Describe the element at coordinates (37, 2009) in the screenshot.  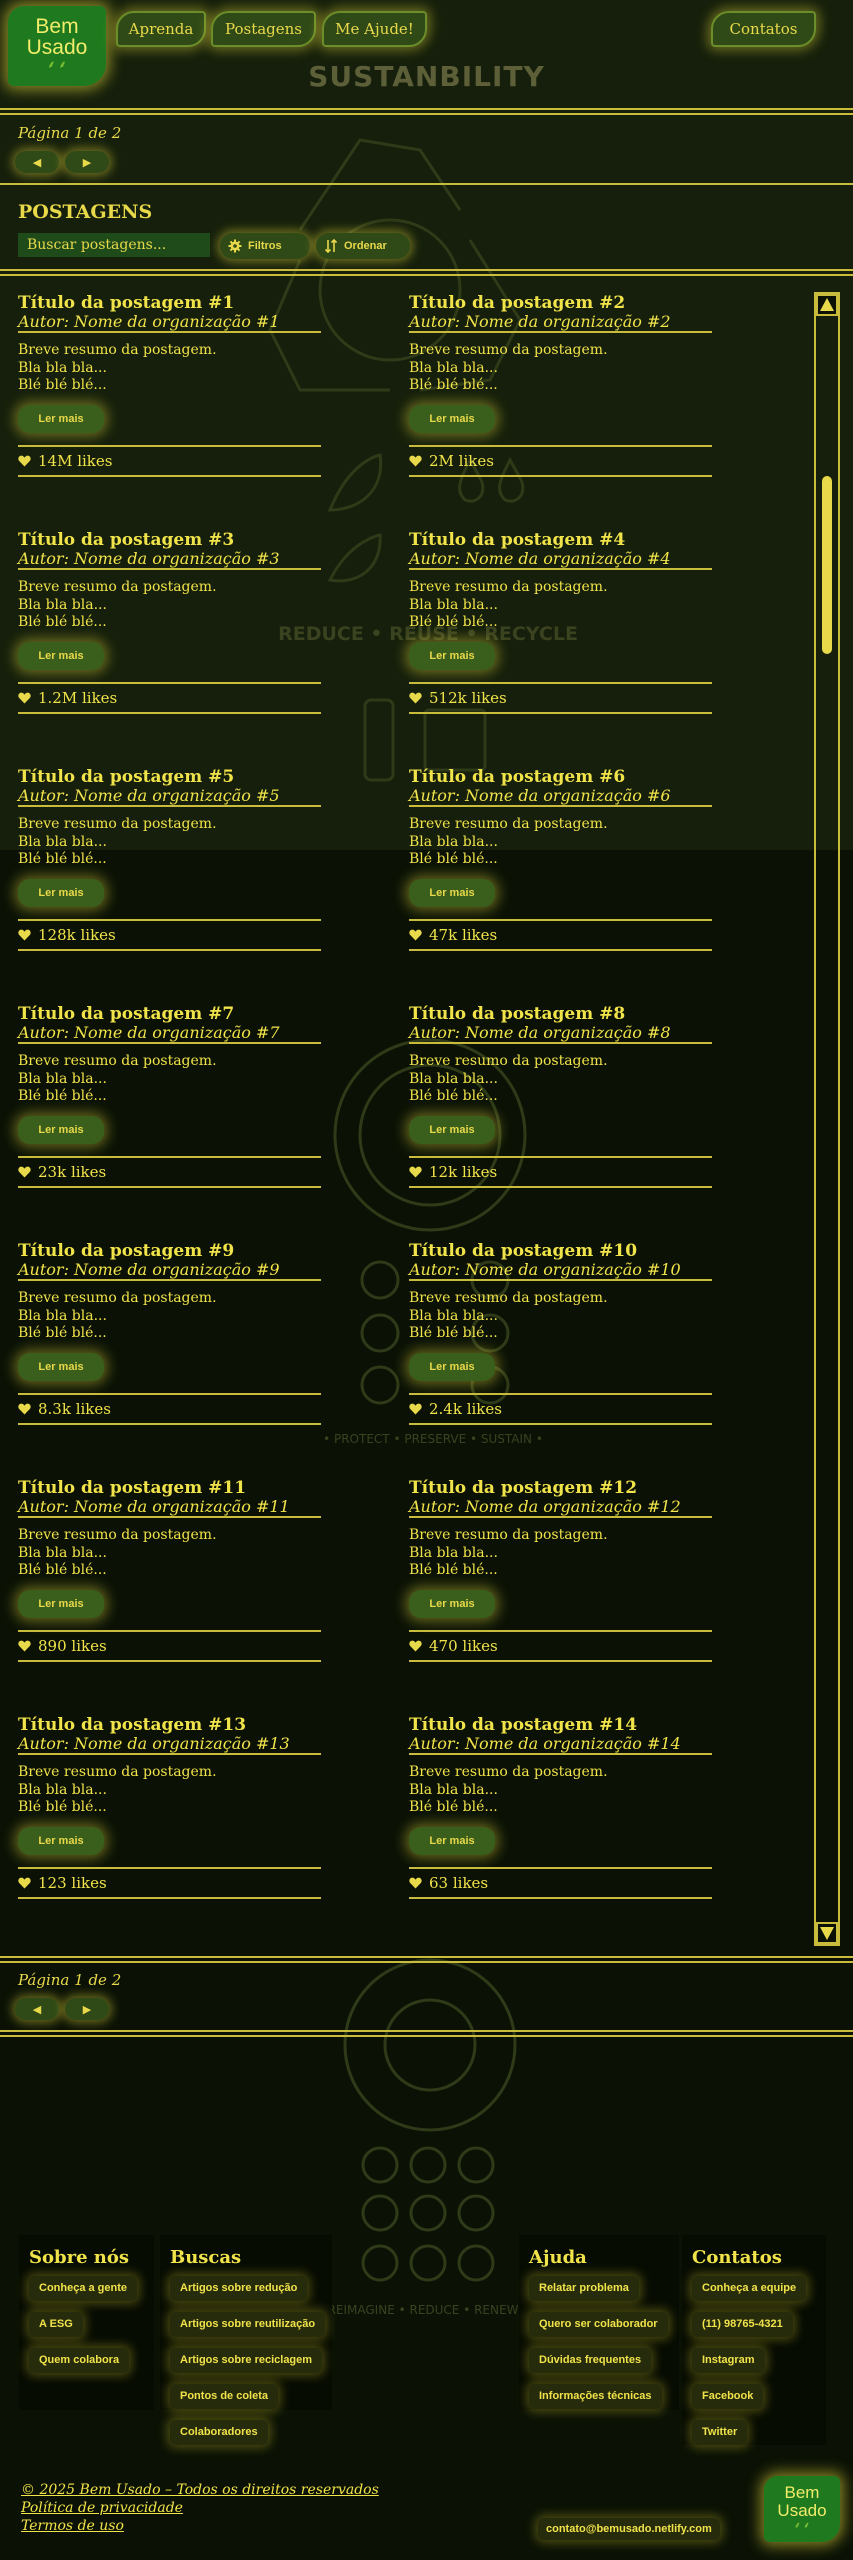
I see `prev-page-button-bottom: ◀` at that location.